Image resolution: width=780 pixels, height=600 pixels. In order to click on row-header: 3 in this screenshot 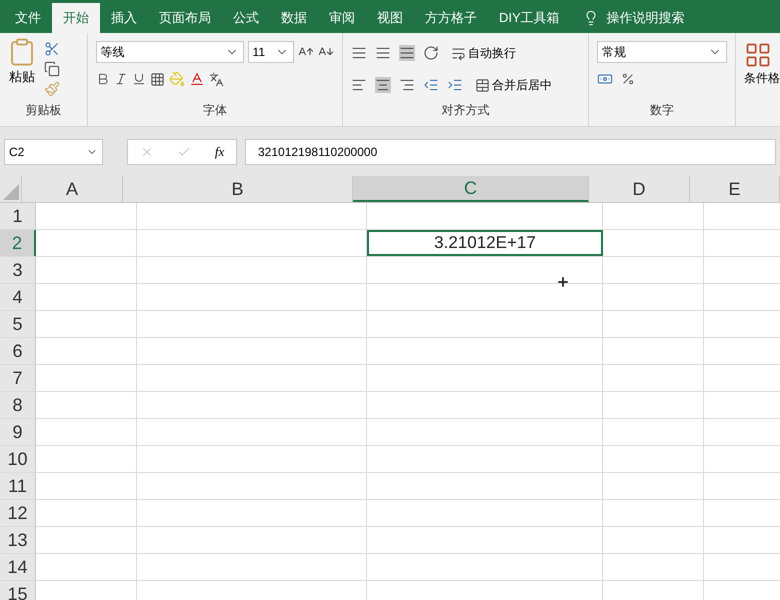, I will do `click(18, 270)`.